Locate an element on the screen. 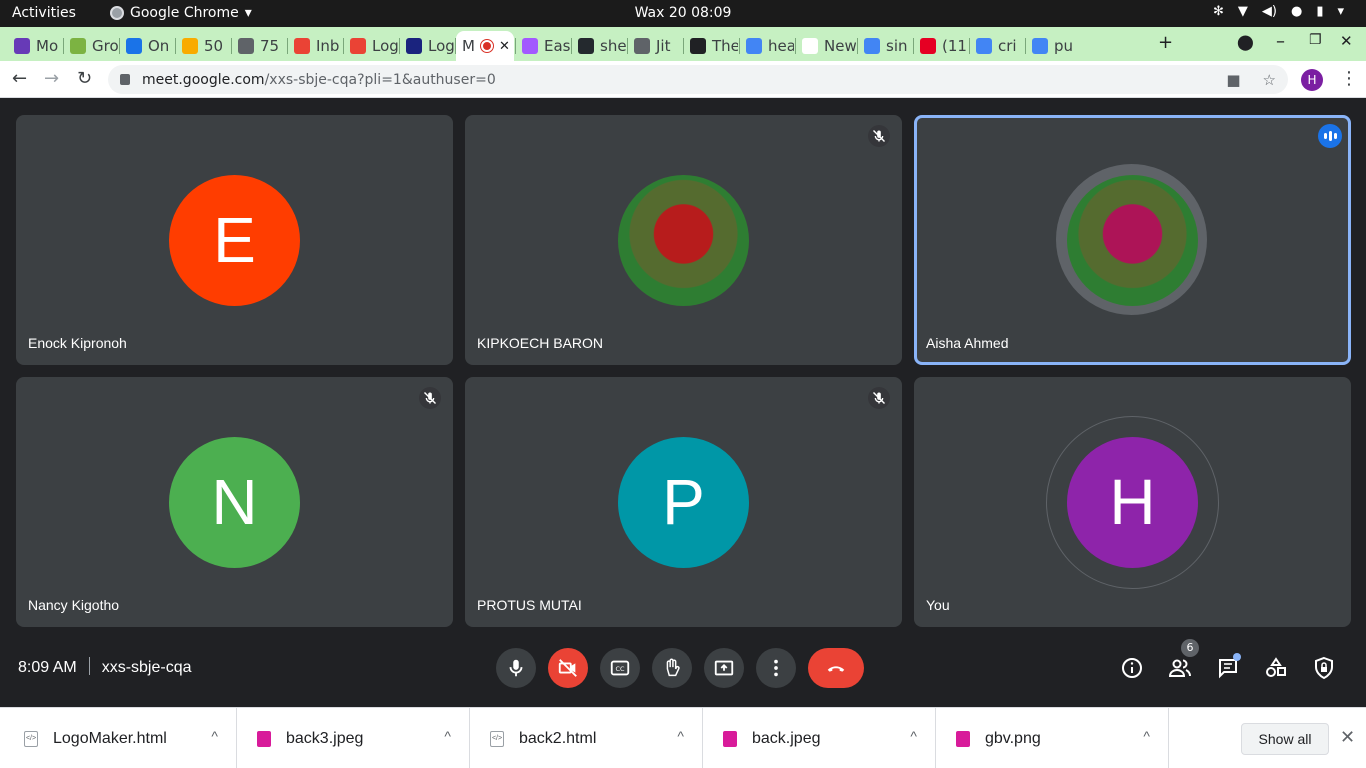 This screenshot has width=1366, height=768. browser-tab: 75 is located at coordinates (259, 46).